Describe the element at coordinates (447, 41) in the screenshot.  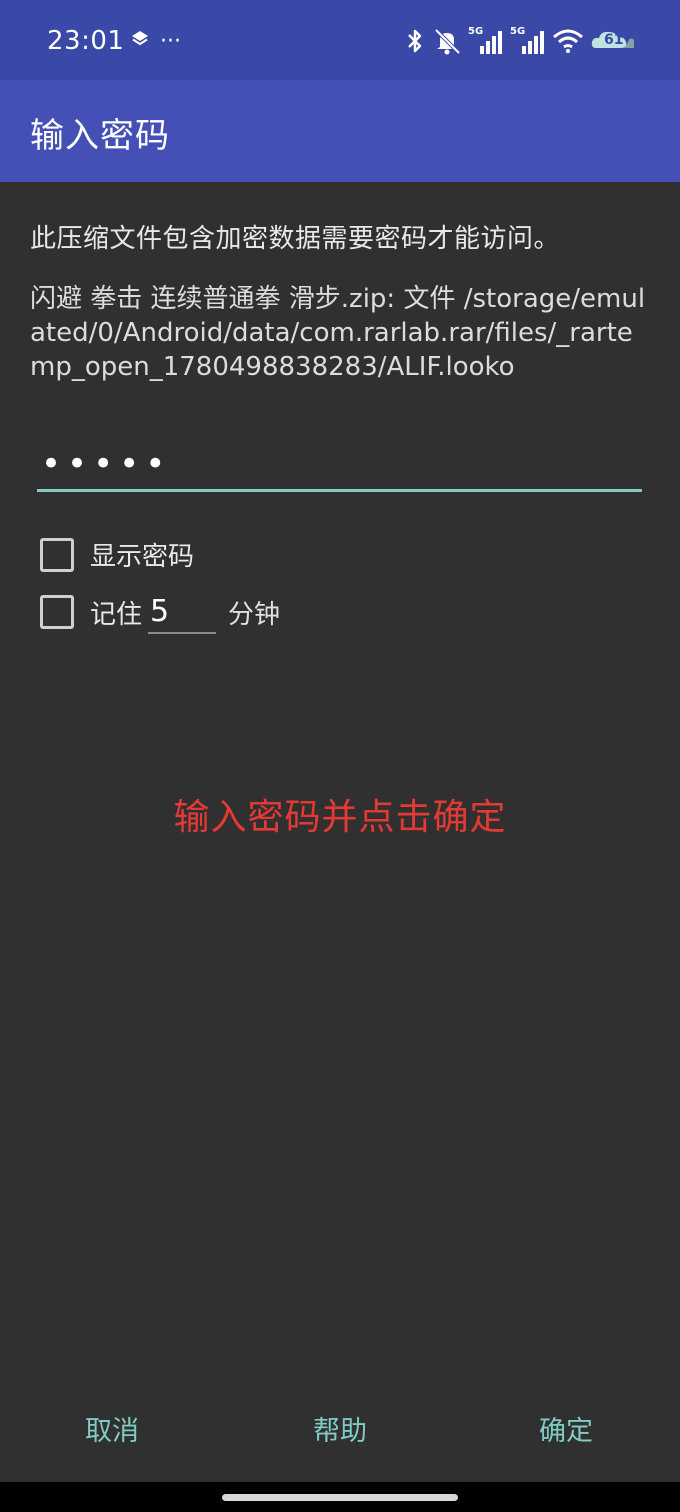
I see `mute-bell-icon` at that location.